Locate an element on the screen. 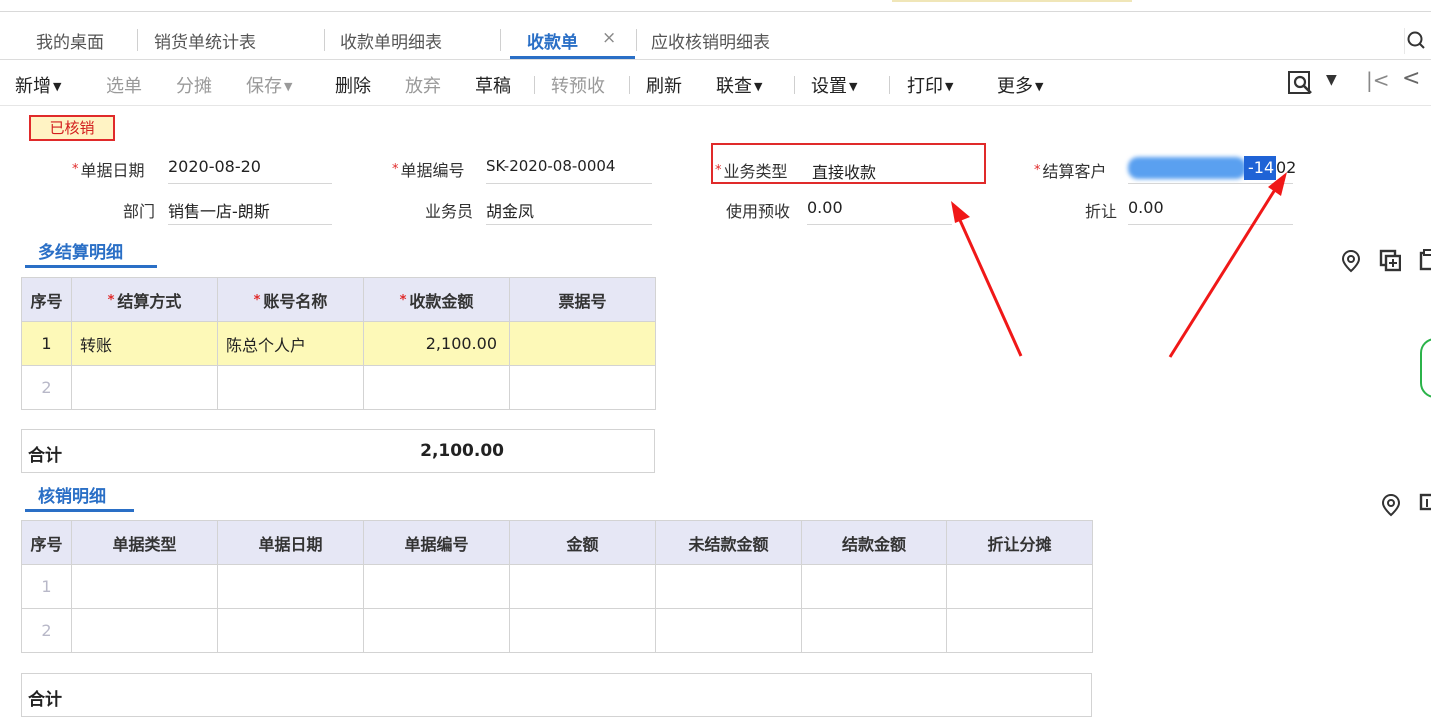 The height and width of the screenshot is (724, 1431). table-row: 1 is located at coordinates (557, 586).